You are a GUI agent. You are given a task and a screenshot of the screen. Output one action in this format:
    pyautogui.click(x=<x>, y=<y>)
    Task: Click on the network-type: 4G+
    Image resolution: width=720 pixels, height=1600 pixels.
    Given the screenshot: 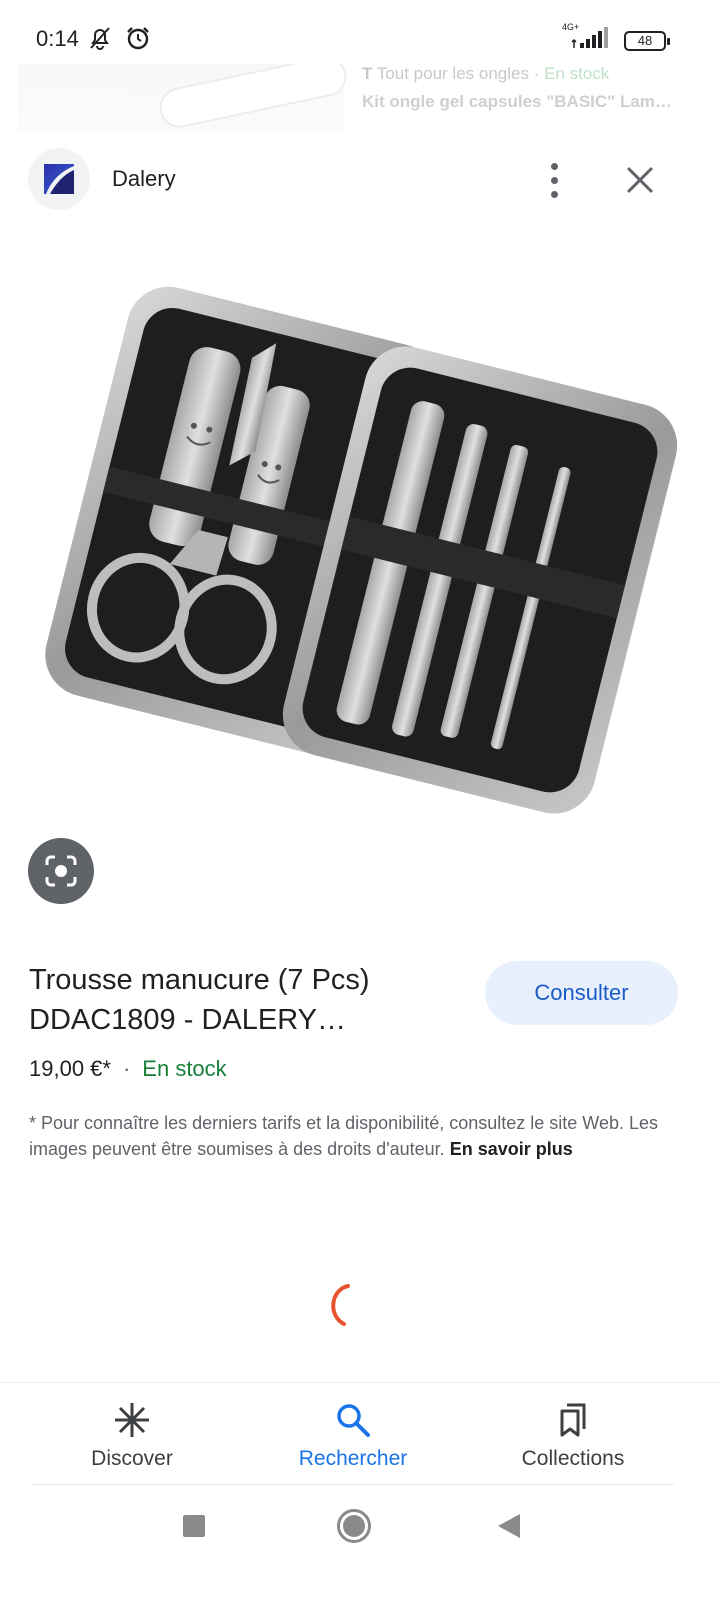 What is the action you would take?
    pyautogui.click(x=571, y=27)
    